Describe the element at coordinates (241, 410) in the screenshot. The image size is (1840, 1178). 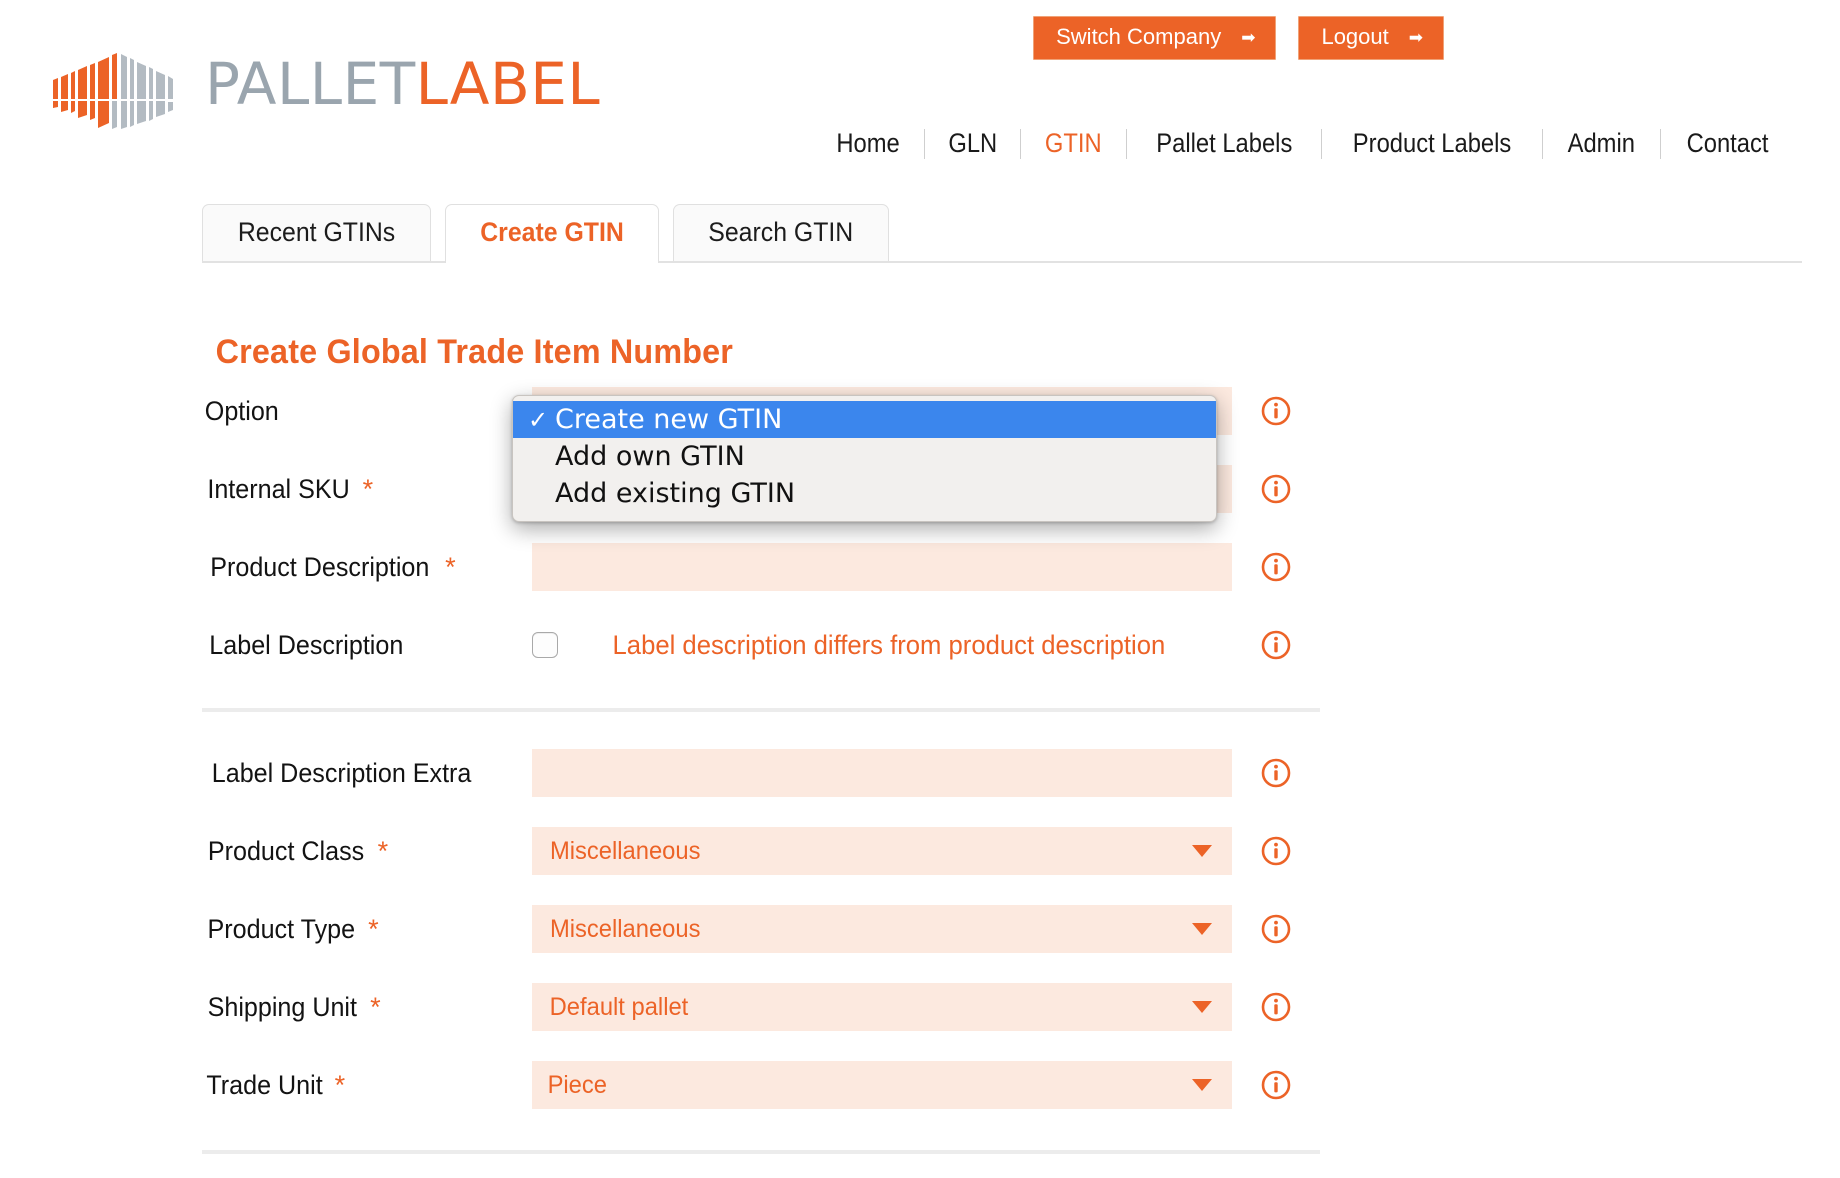
I see `label-text: Option` at that location.